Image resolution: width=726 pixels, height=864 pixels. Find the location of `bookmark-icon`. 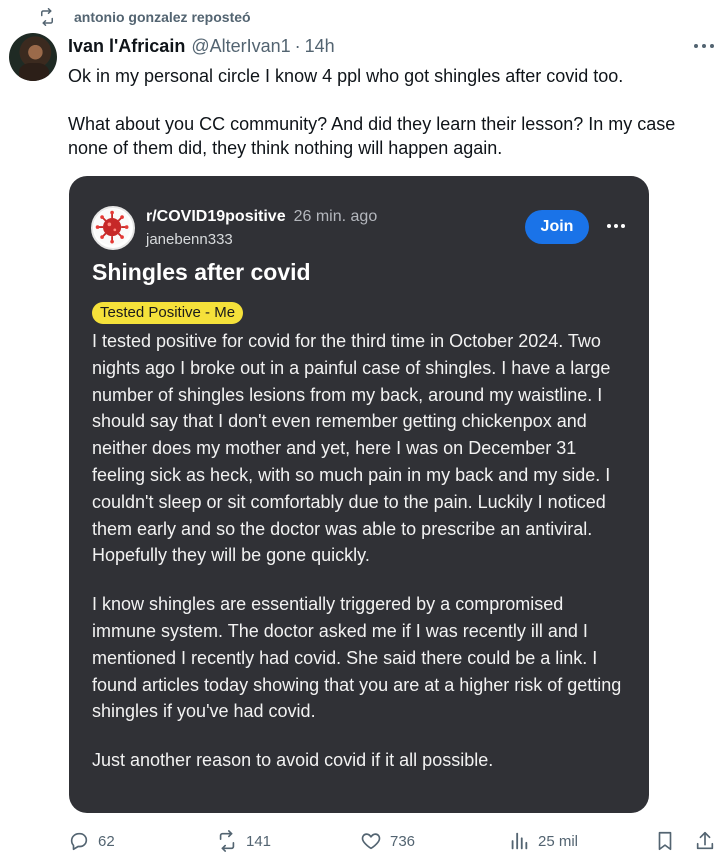

bookmark-icon is located at coordinates (665, 841).